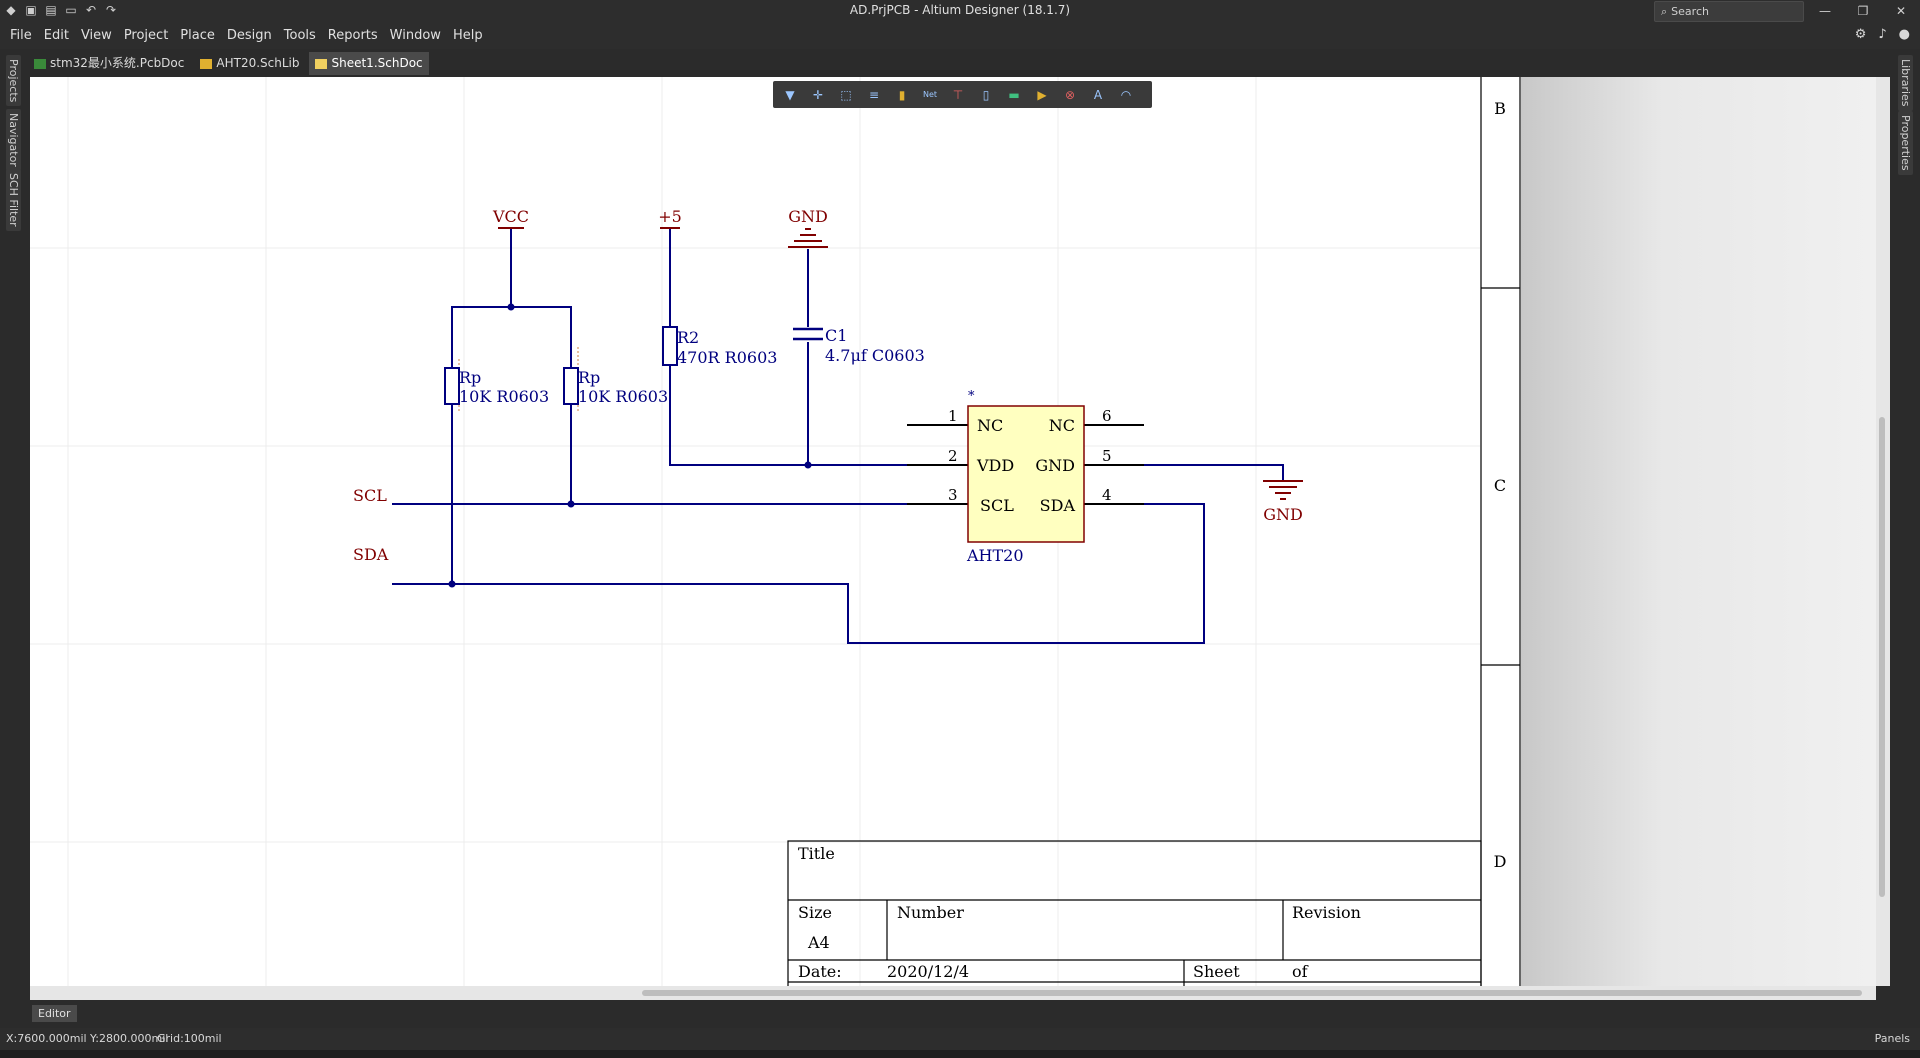  I want to click on filter-icon: ▼, so click(790, 95).